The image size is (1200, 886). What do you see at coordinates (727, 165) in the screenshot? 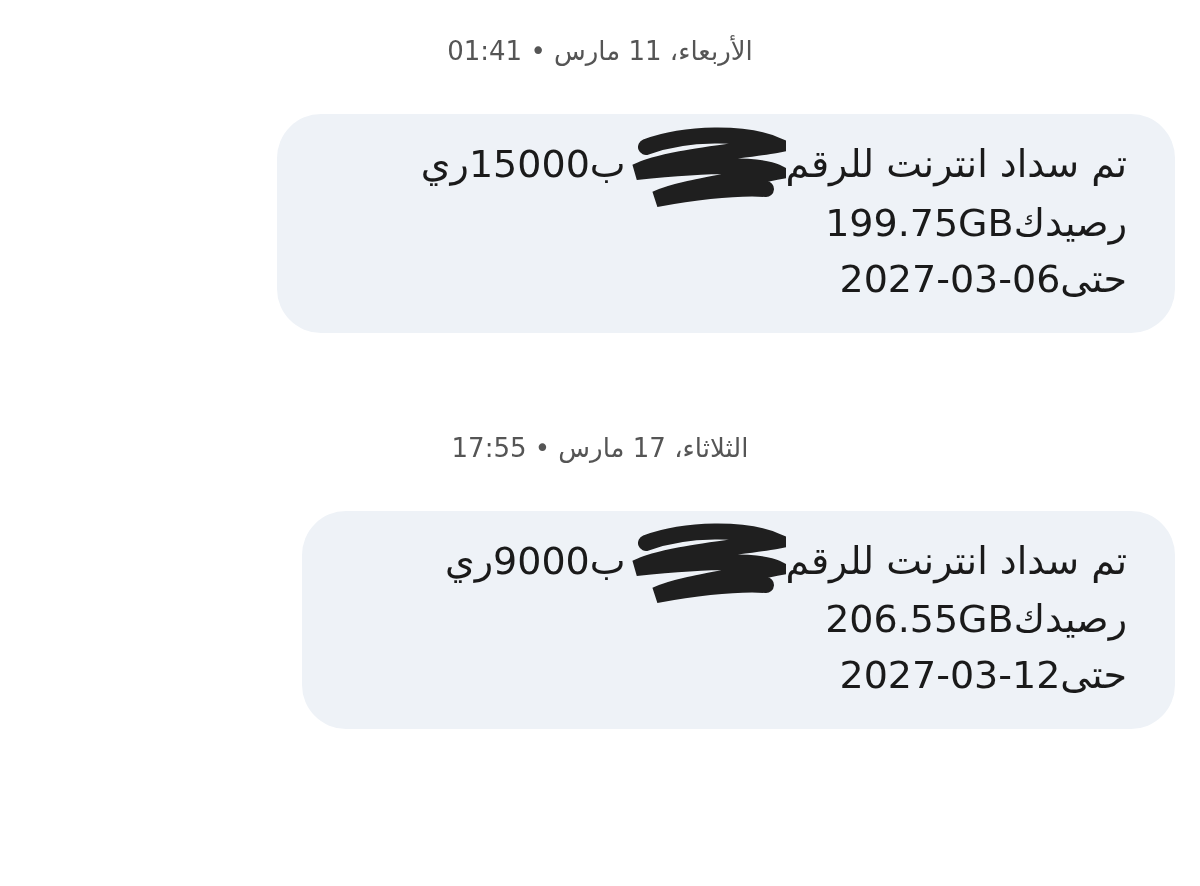
I see `message-text: تم سداد انترنت للرقم ب15000ري` at bounding box center [727, 165].